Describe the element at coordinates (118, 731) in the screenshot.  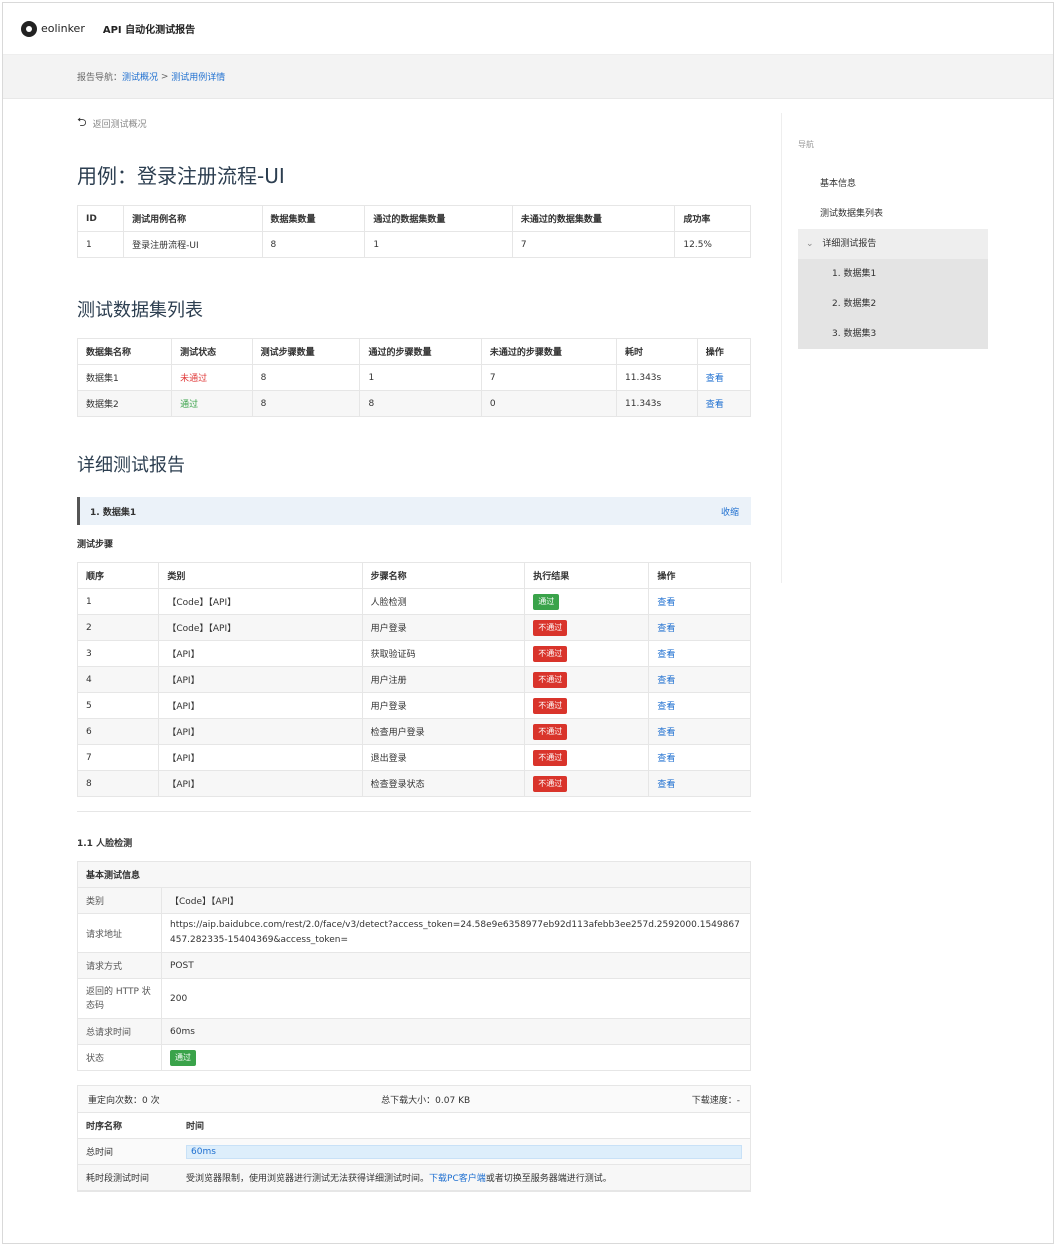
I see `step-order: 6` at that location.